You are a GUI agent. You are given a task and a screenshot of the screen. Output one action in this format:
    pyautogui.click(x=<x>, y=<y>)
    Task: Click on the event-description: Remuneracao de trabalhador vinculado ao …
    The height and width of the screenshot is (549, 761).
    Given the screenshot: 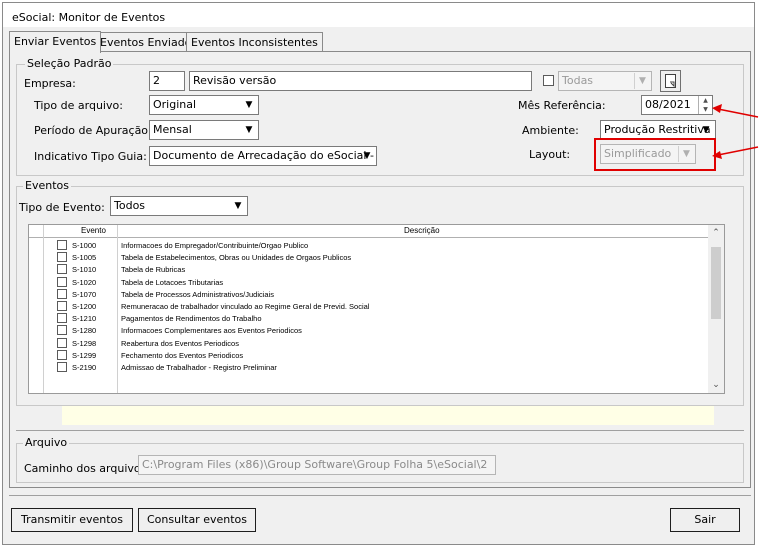 What is the action you would take?
    pyautogui.click(x=245, y=306)
    